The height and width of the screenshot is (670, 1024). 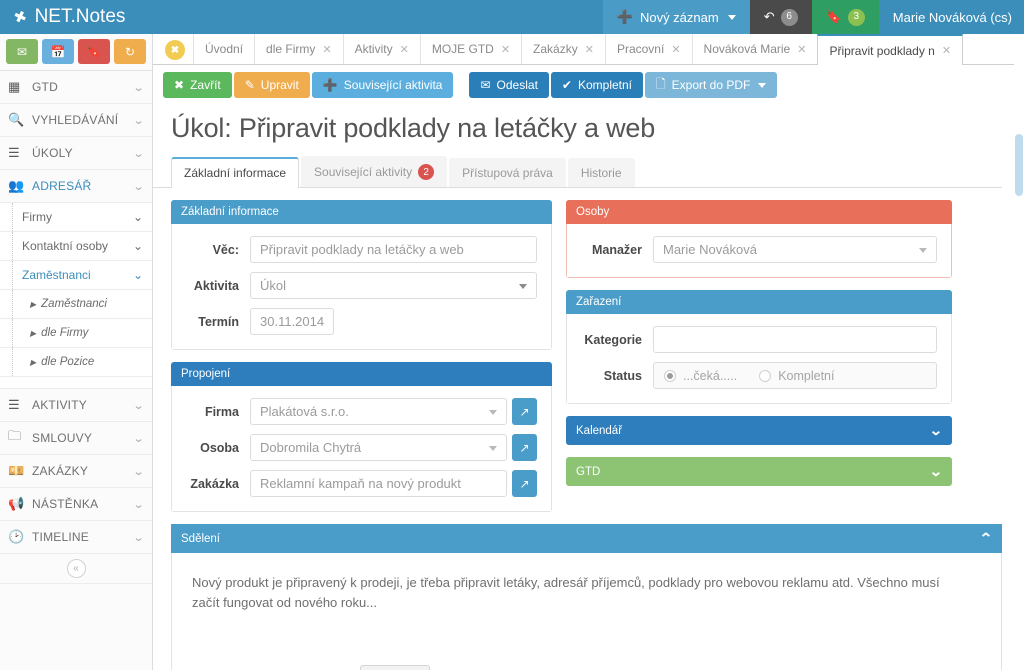 I want to click on save-to-drive-button: Uložit, so click(x=394, y=667).